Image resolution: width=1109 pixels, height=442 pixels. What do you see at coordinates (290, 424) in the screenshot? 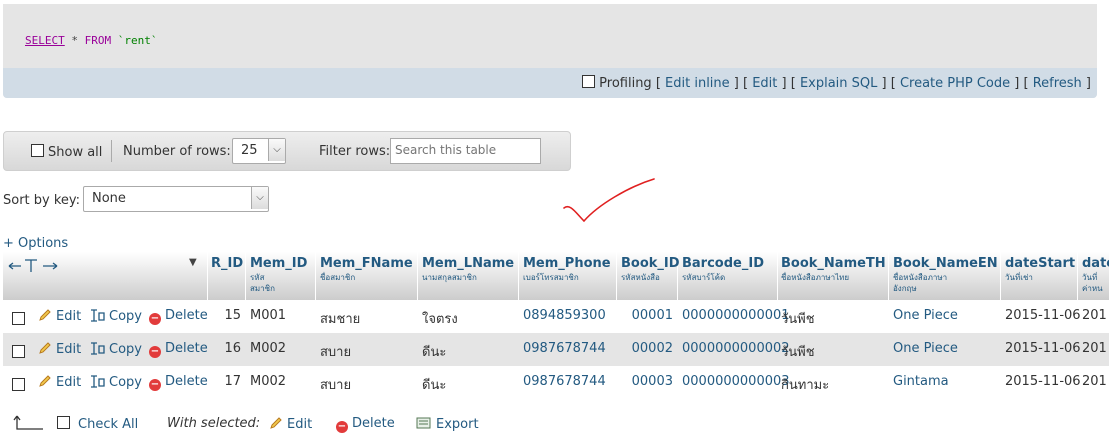
I see `bulk-edit-button: Edit` at bounding box center [290, 424].